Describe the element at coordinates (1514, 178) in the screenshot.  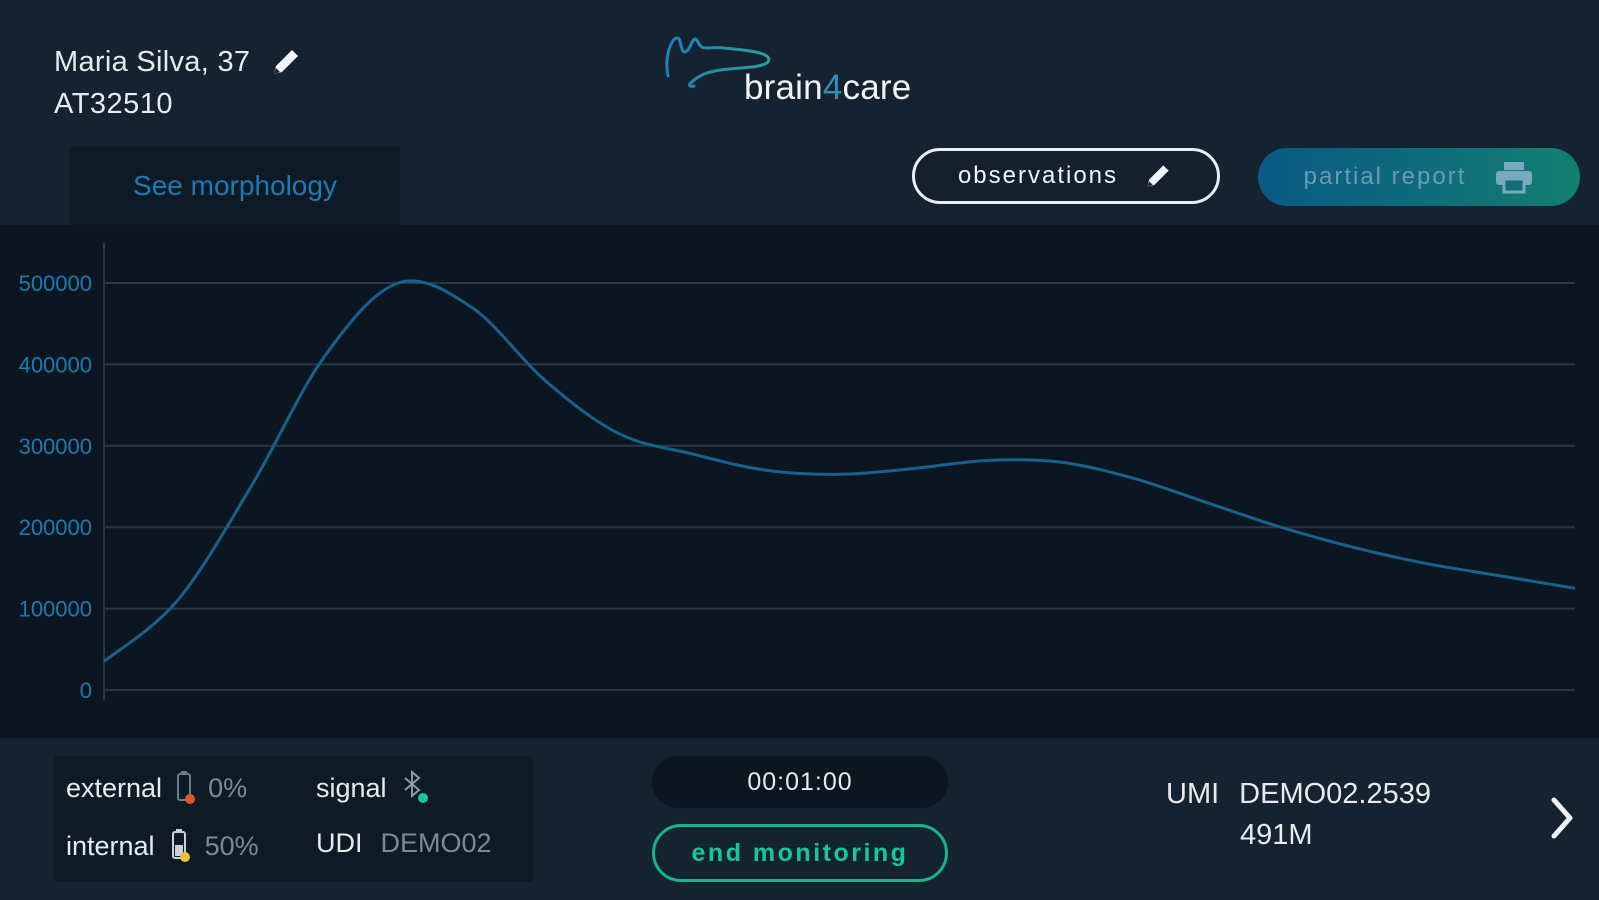
I see `printer-icon` at that location.